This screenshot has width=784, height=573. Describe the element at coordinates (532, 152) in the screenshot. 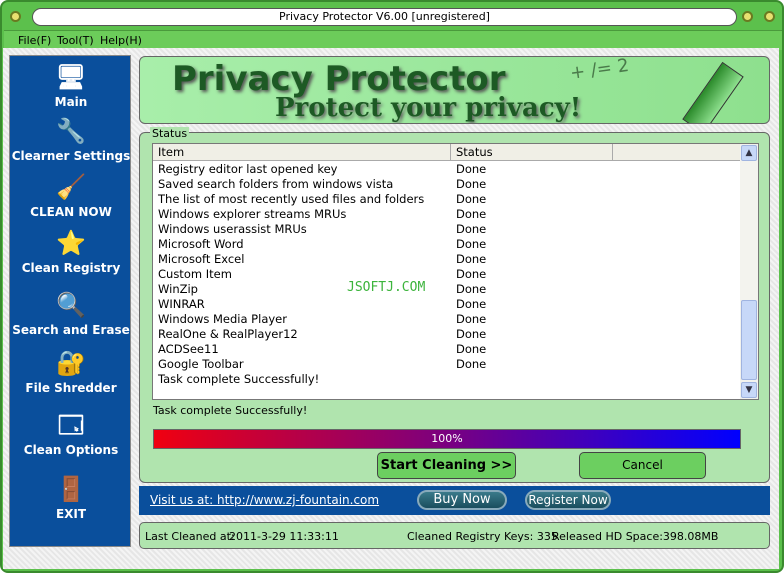

I see `column-header-status: Status` at that location.